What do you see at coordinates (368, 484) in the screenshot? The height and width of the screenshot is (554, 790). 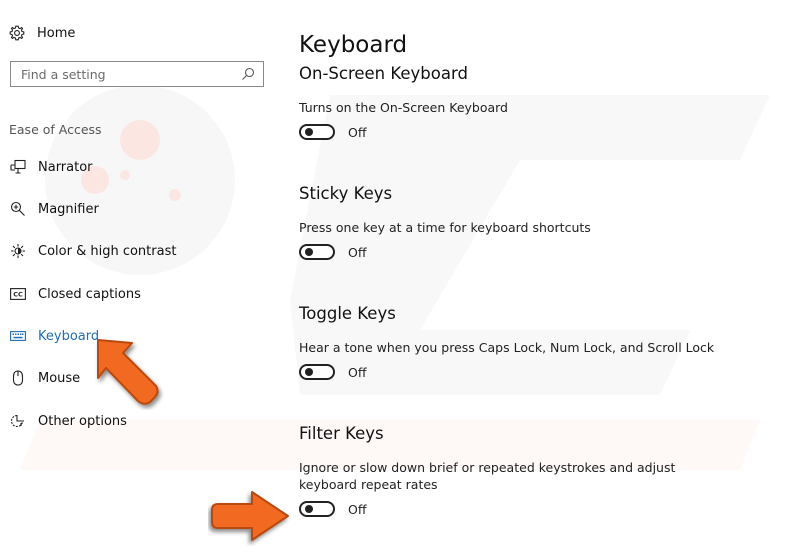 I see `group-description-line2: keyboard repeat rates` at bounding box center [368, 484].